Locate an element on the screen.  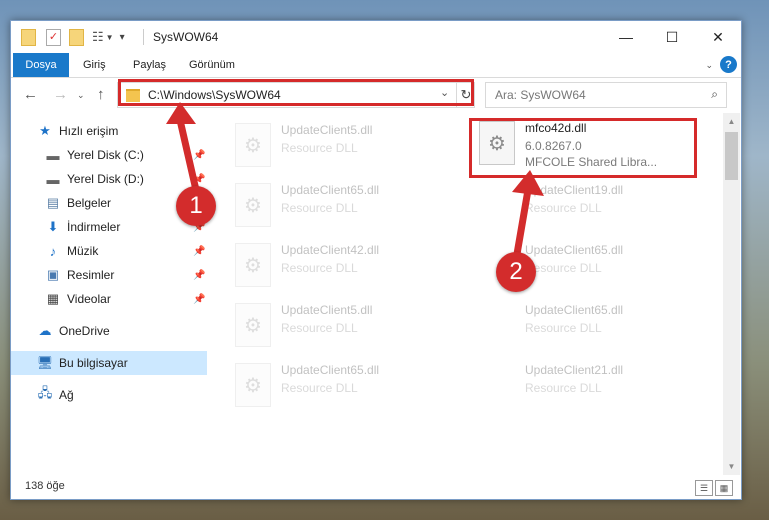
arrow-1-line is located at coordinates (188, 155).